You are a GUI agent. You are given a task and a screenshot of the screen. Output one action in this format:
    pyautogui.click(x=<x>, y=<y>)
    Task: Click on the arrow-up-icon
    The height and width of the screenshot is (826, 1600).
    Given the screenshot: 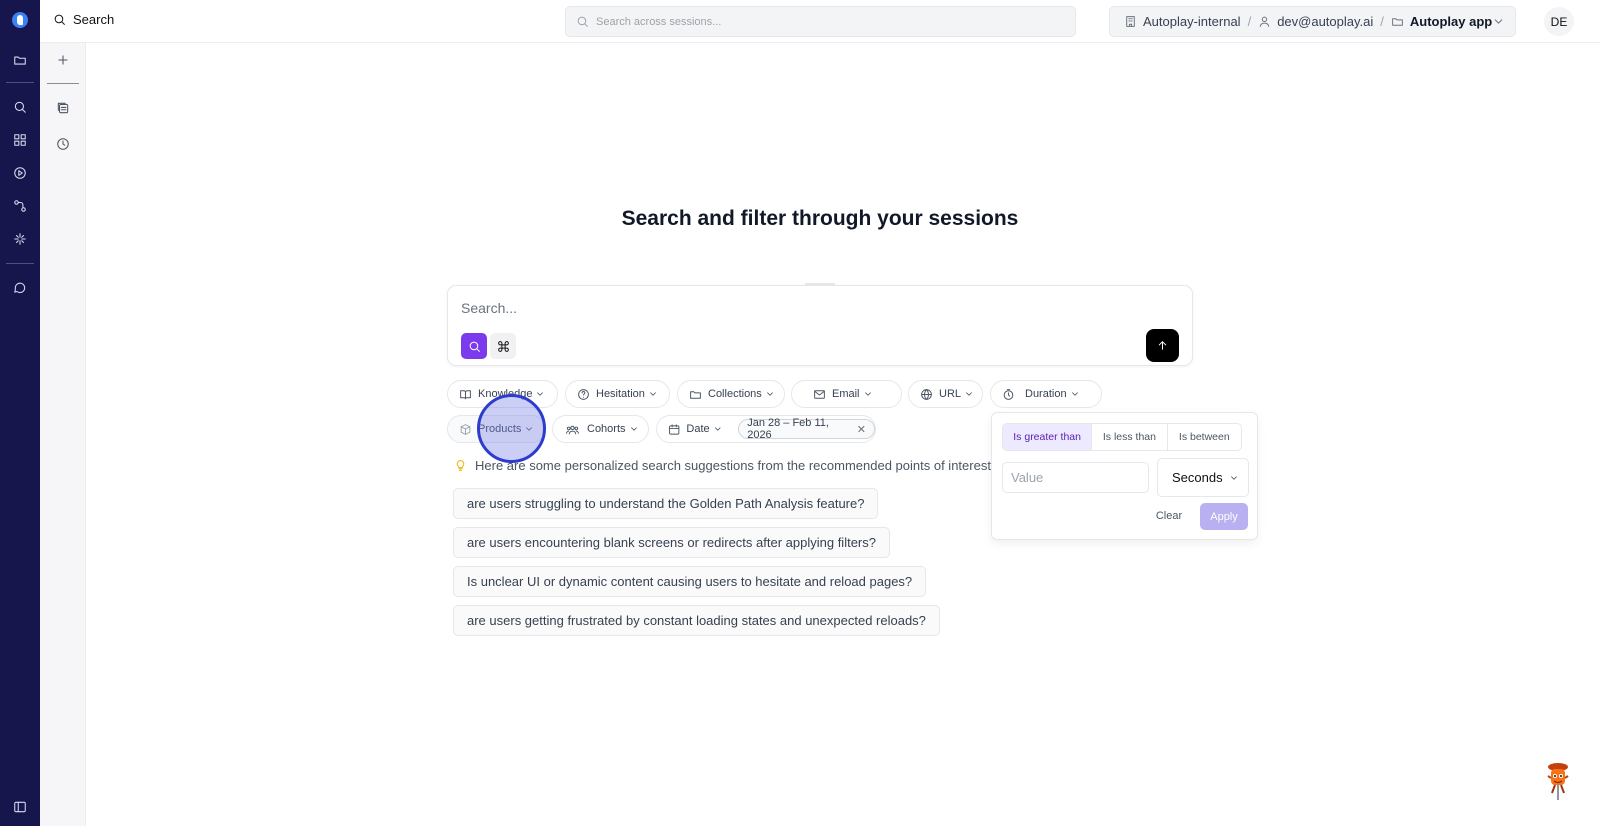 What is the action you would take?
    pyautogui.click(x=1162, y=345)
    